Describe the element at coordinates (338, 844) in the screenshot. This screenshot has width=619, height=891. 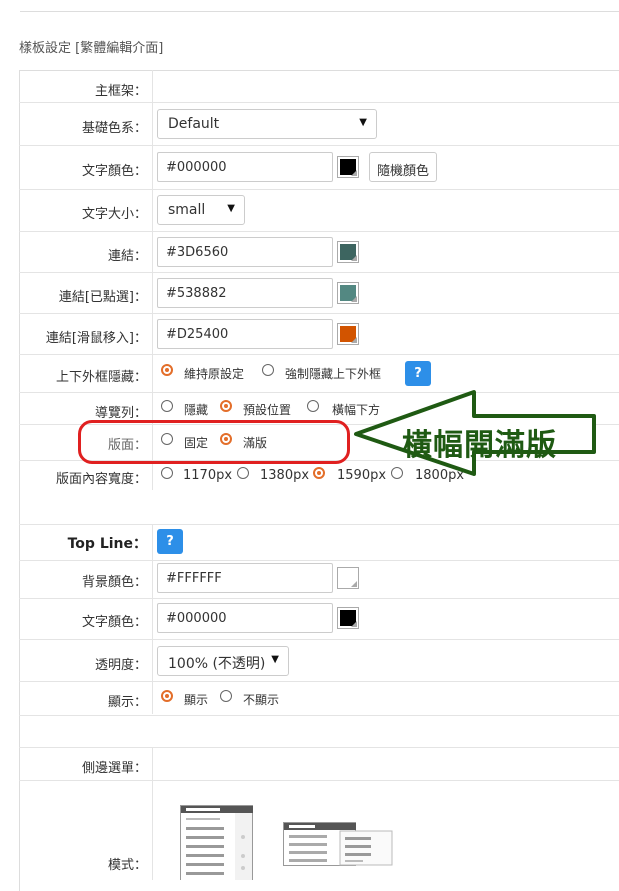
I see `layout-overlay-icon` at that location.